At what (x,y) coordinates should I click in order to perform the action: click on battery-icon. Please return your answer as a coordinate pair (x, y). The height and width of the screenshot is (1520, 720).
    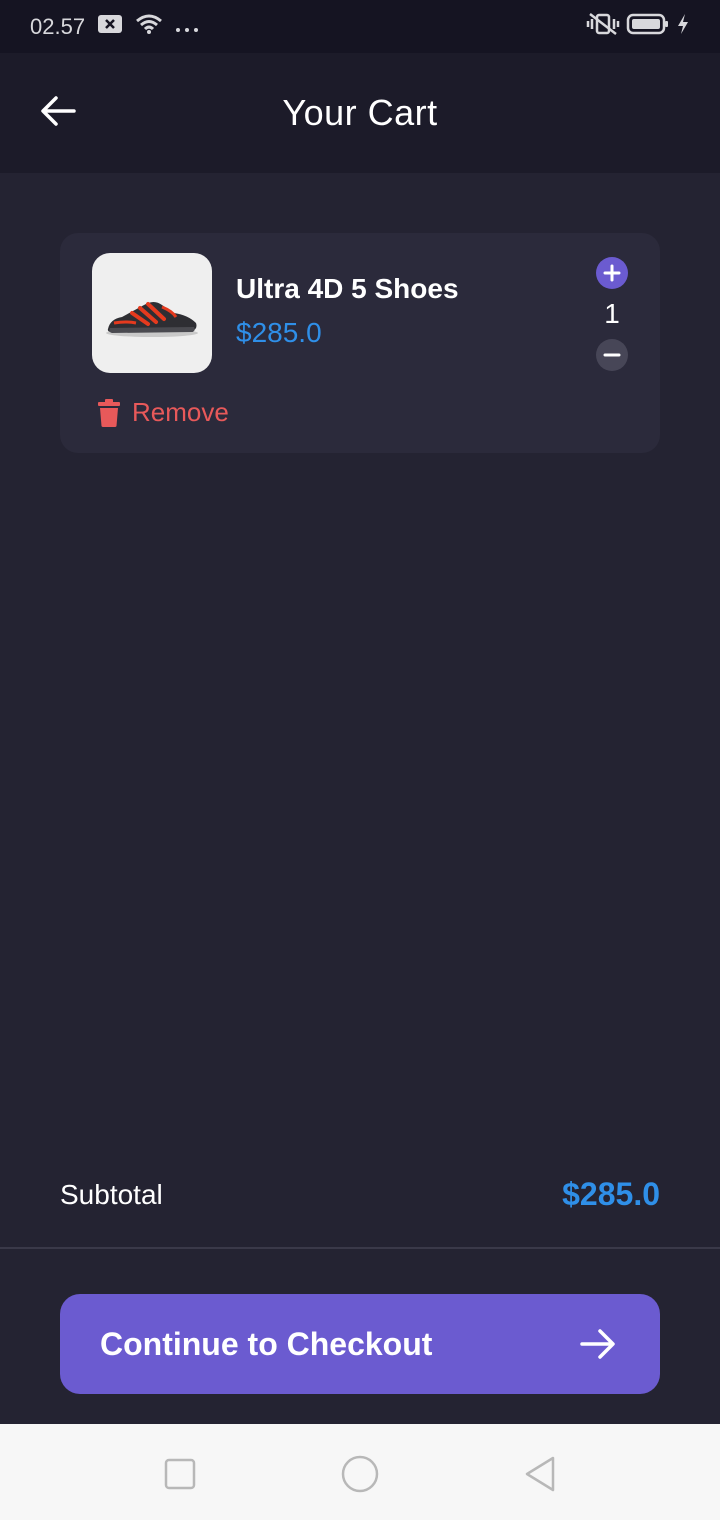
    Looking at the image, I should click on (648, 26).